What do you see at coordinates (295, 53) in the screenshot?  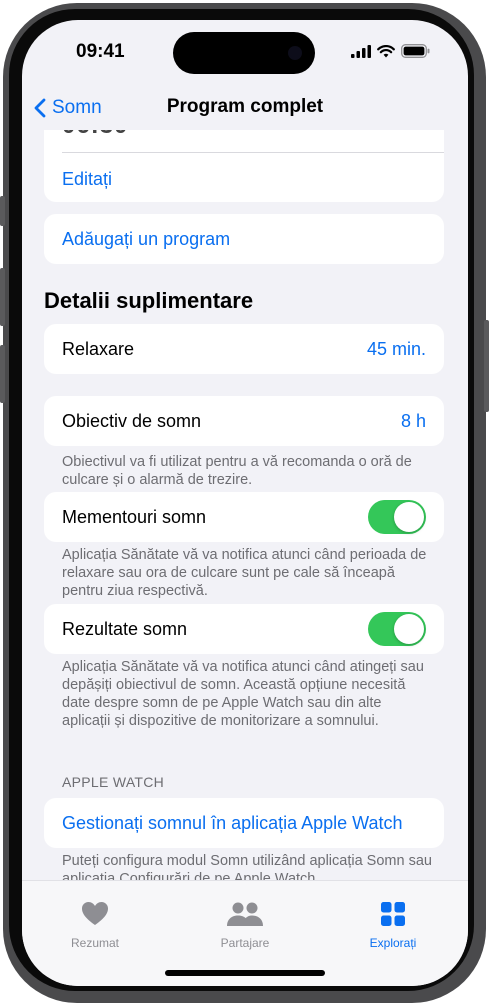 I see `camera-icon` at bounding box center [295, 53].